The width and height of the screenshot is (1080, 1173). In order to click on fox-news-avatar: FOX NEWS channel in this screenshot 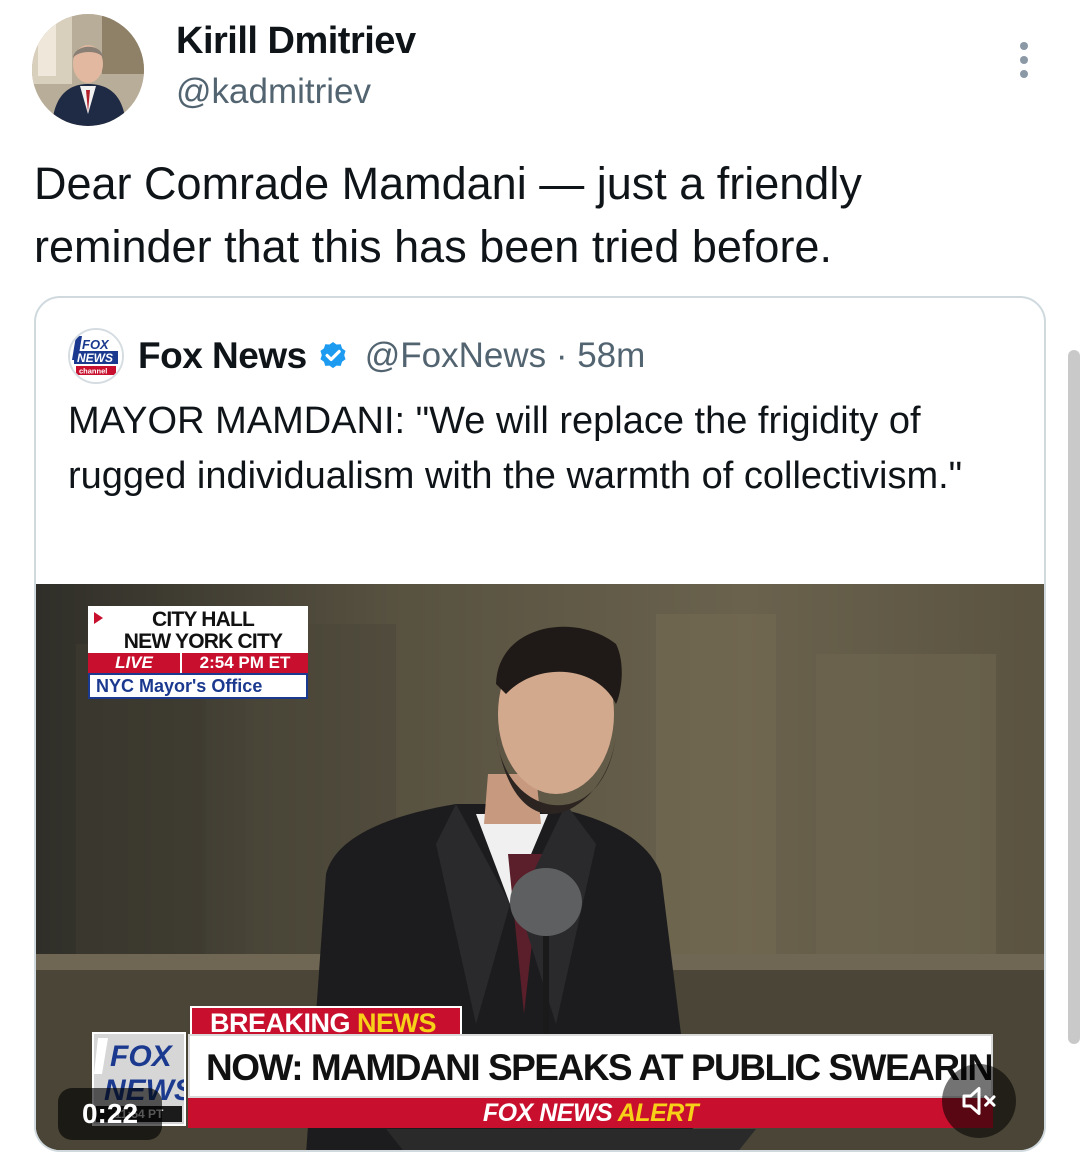, I will do `click(96, 356)`.